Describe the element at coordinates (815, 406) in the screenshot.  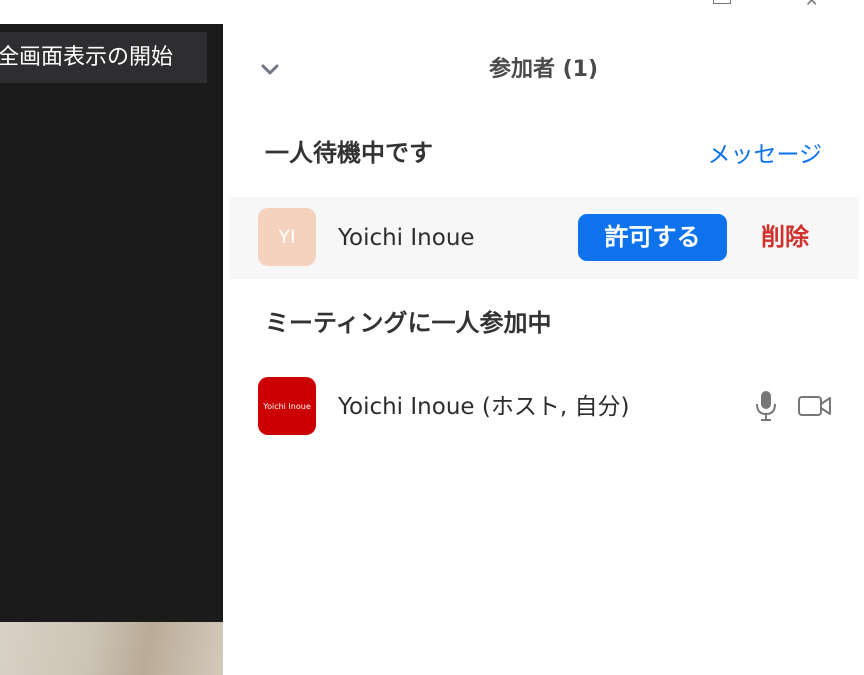
I see `video-camera-icon` at that location.